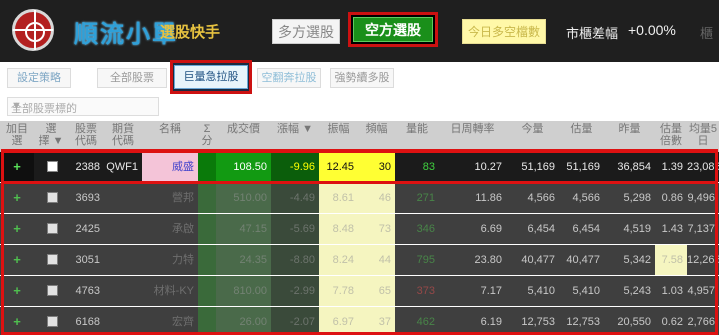  Describe the element at coordinates (87, 260) in the screenshot. I see `cell-code: 3051` at that location.